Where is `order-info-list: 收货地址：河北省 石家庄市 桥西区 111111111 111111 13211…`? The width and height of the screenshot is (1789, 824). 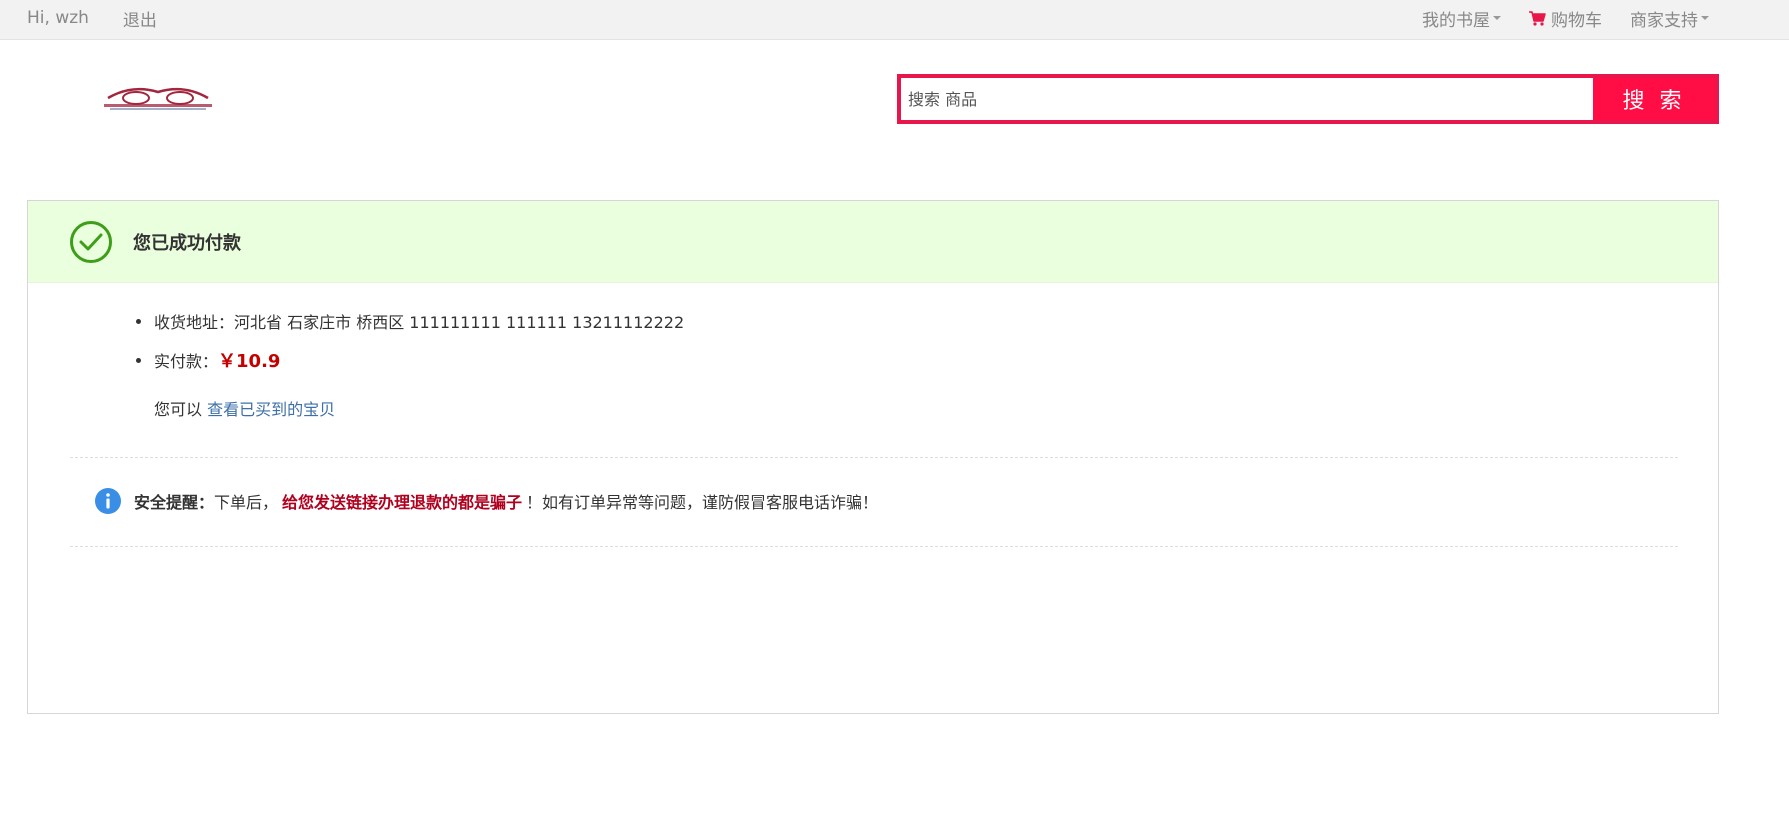 order-info-list: 收货地址：河北省 石家庄市 桥西区 111111111 111111 13211… is located at coordinates (409, 342).